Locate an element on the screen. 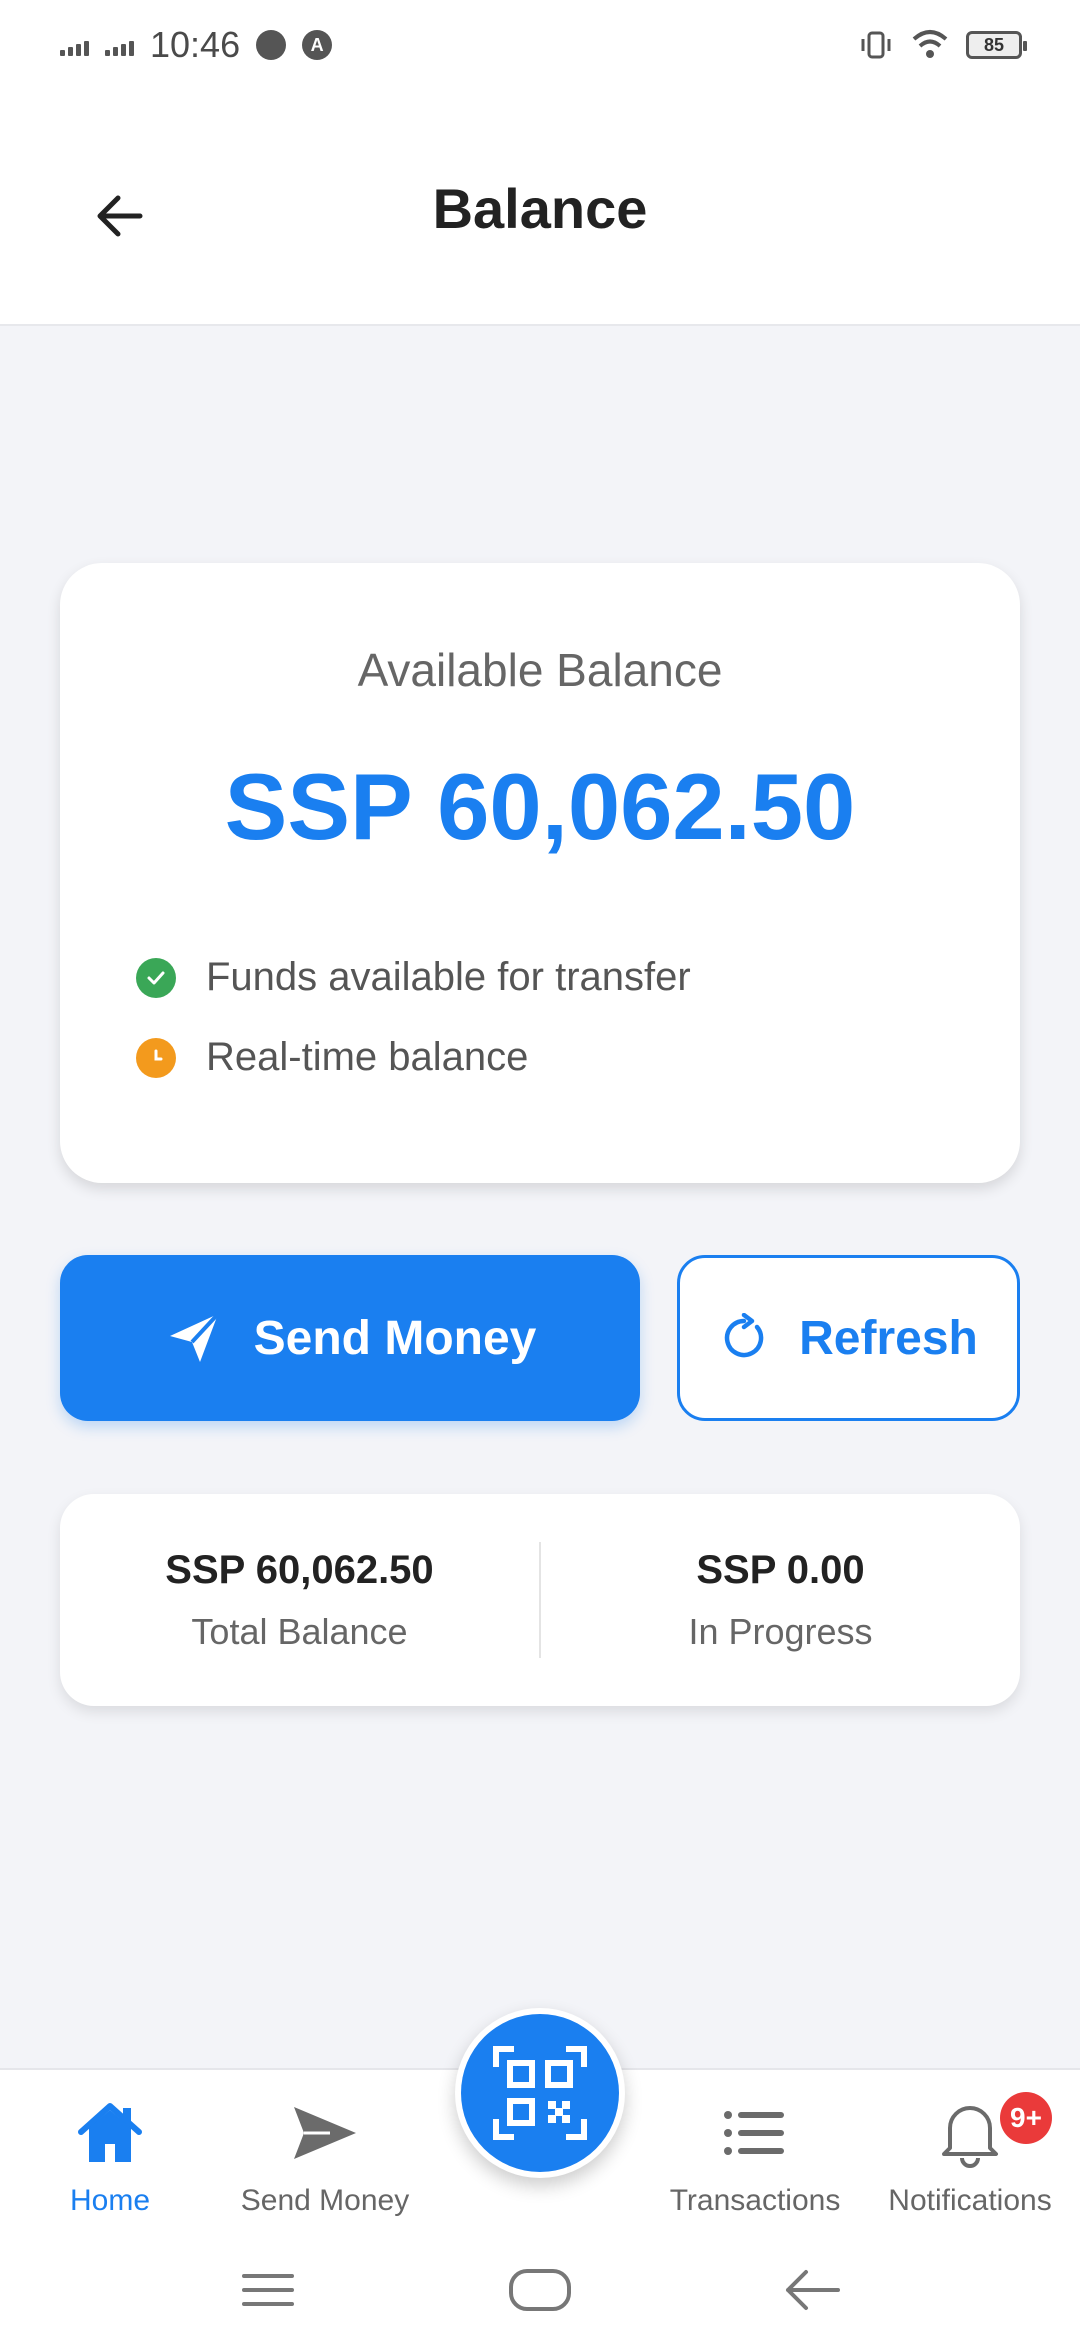 The image size is (1080, 2340). home-nav-icon is located at coordinates (540, 2290).